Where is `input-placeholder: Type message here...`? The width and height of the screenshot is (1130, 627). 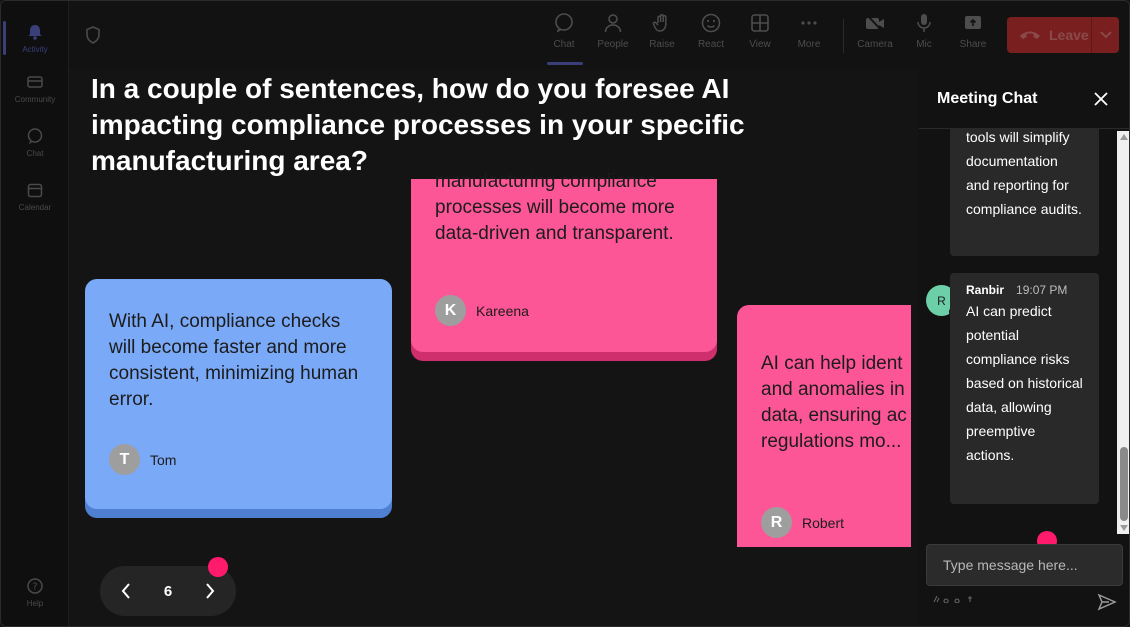
input-placeholder: Type message here... is located at coordinates (1010, 565).